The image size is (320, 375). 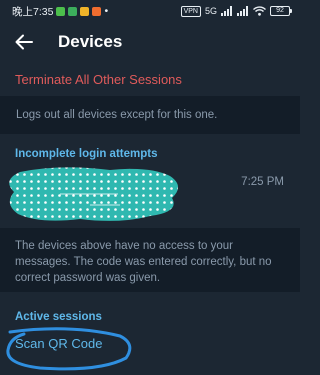 What do you see at coordinates (210, 11) in the screenshot?
I see `signal-label: 5G` at bounding box center [210, 11].